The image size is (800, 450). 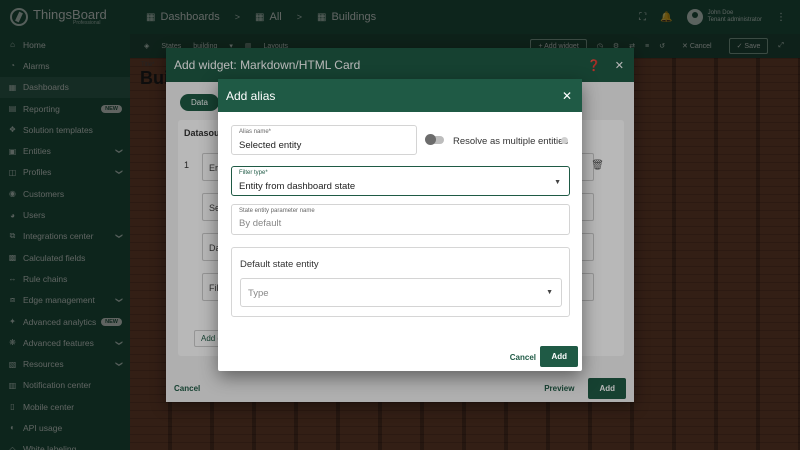 I want to click on alias-name-value: Selected entity, so click(x=270, y=145).